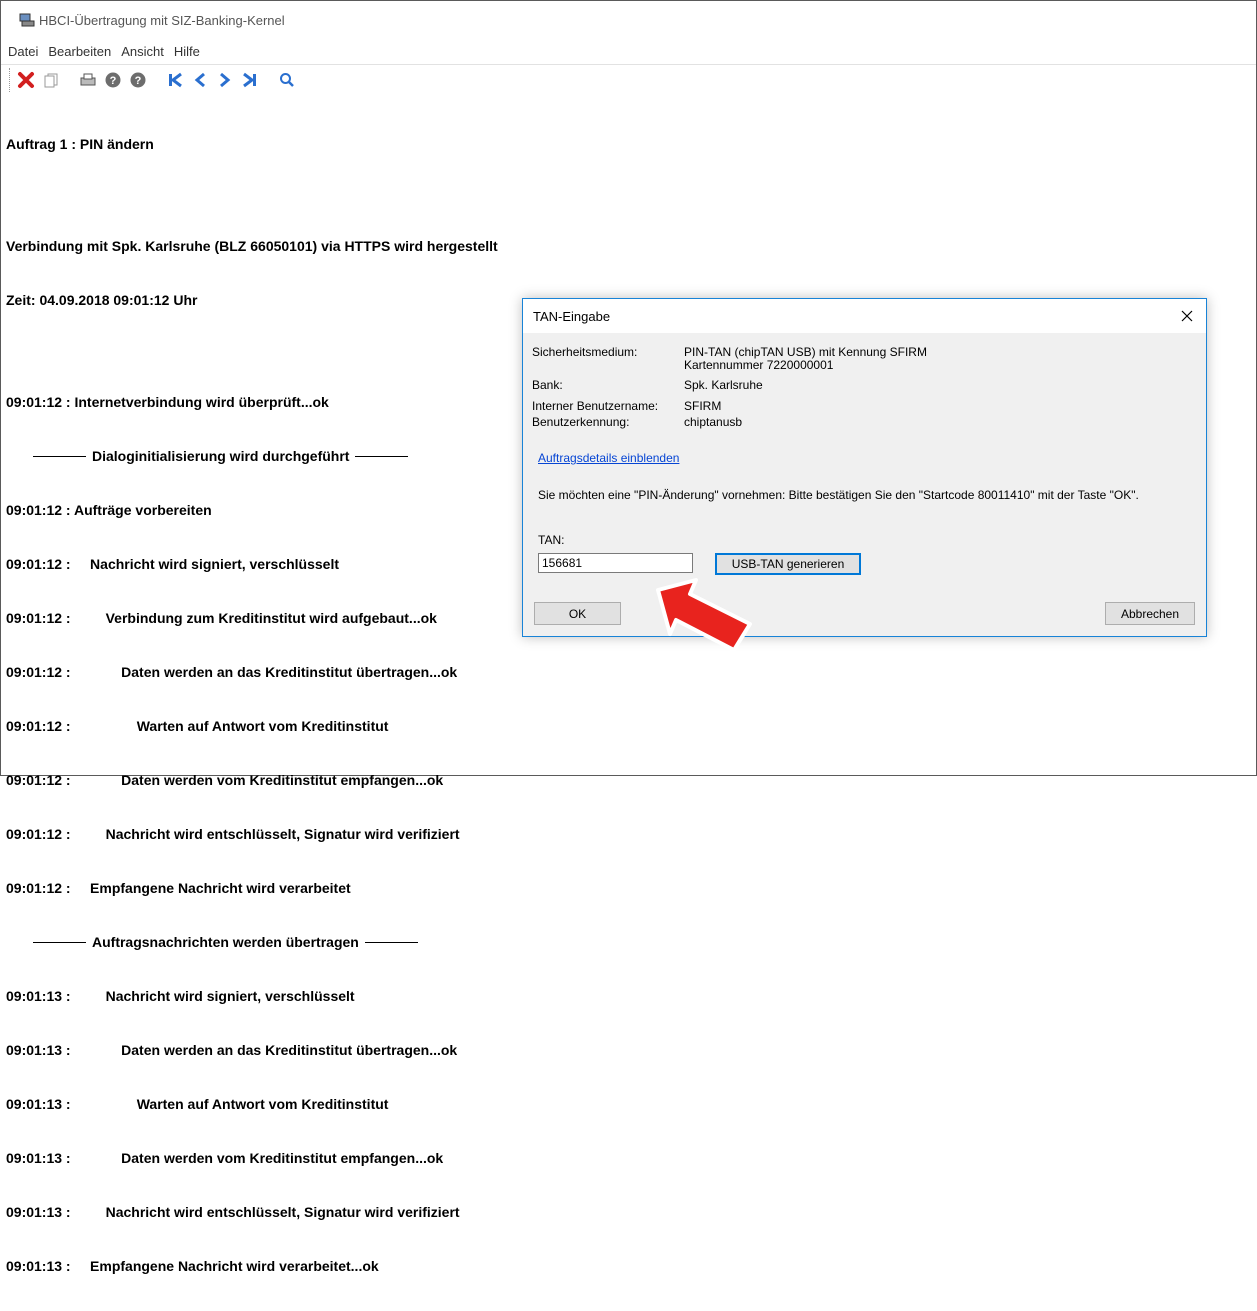  I want to click on field-label: Bank:, so click(547, 385).